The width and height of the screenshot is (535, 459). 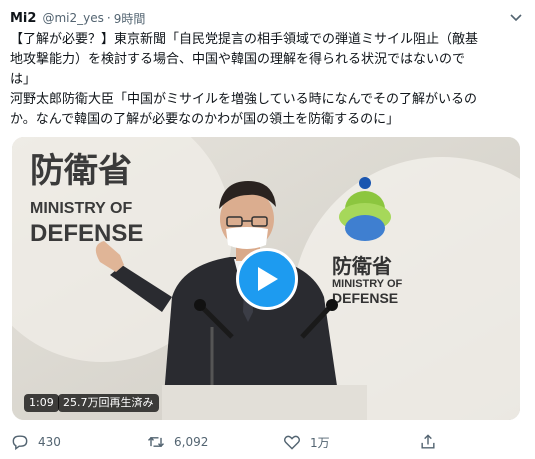 I want to click on like-count: 1万, so click(x=320, y=442).